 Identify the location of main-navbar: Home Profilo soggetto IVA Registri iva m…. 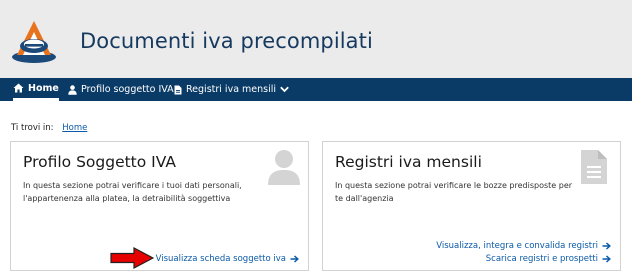
(316, 89).